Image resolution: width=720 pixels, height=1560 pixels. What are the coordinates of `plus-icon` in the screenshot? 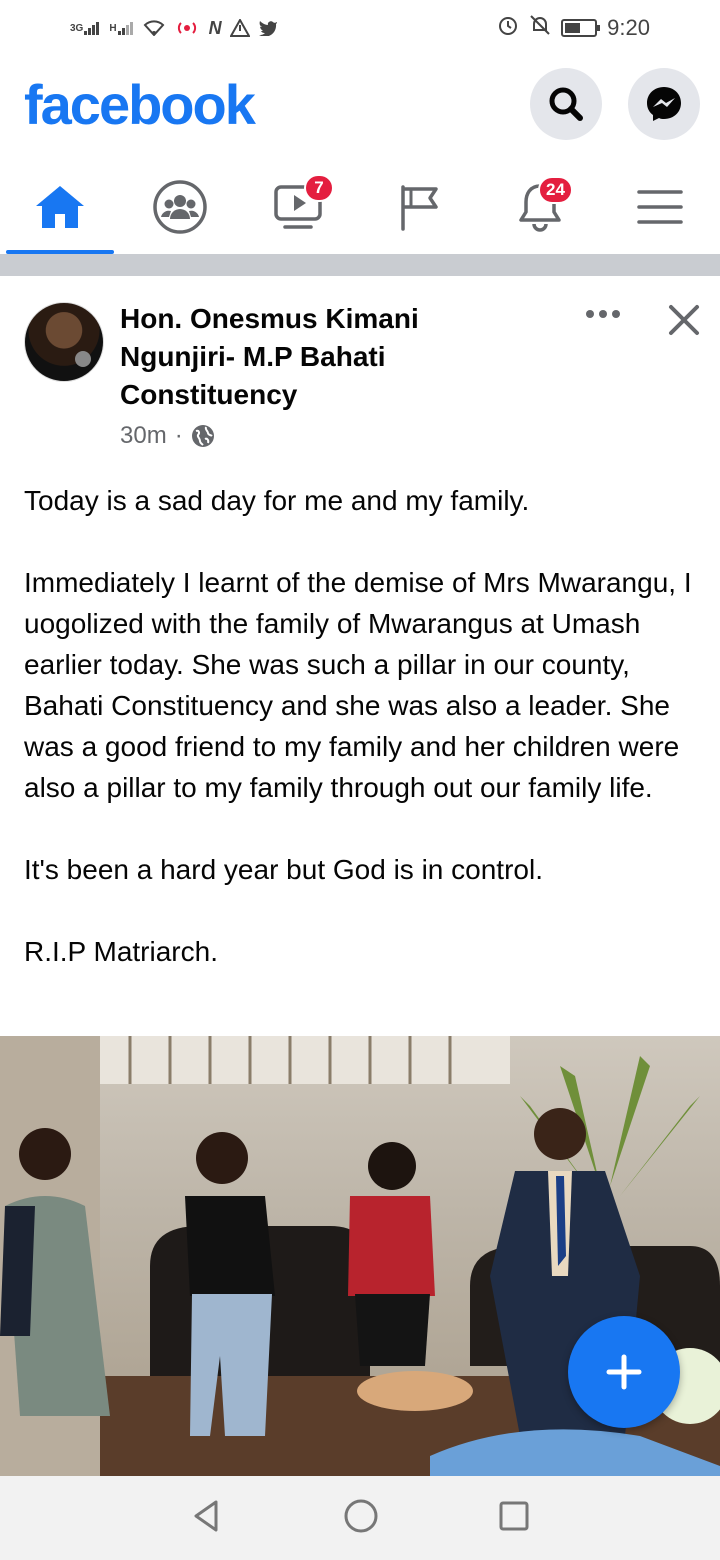 It's located at (624, 1372).